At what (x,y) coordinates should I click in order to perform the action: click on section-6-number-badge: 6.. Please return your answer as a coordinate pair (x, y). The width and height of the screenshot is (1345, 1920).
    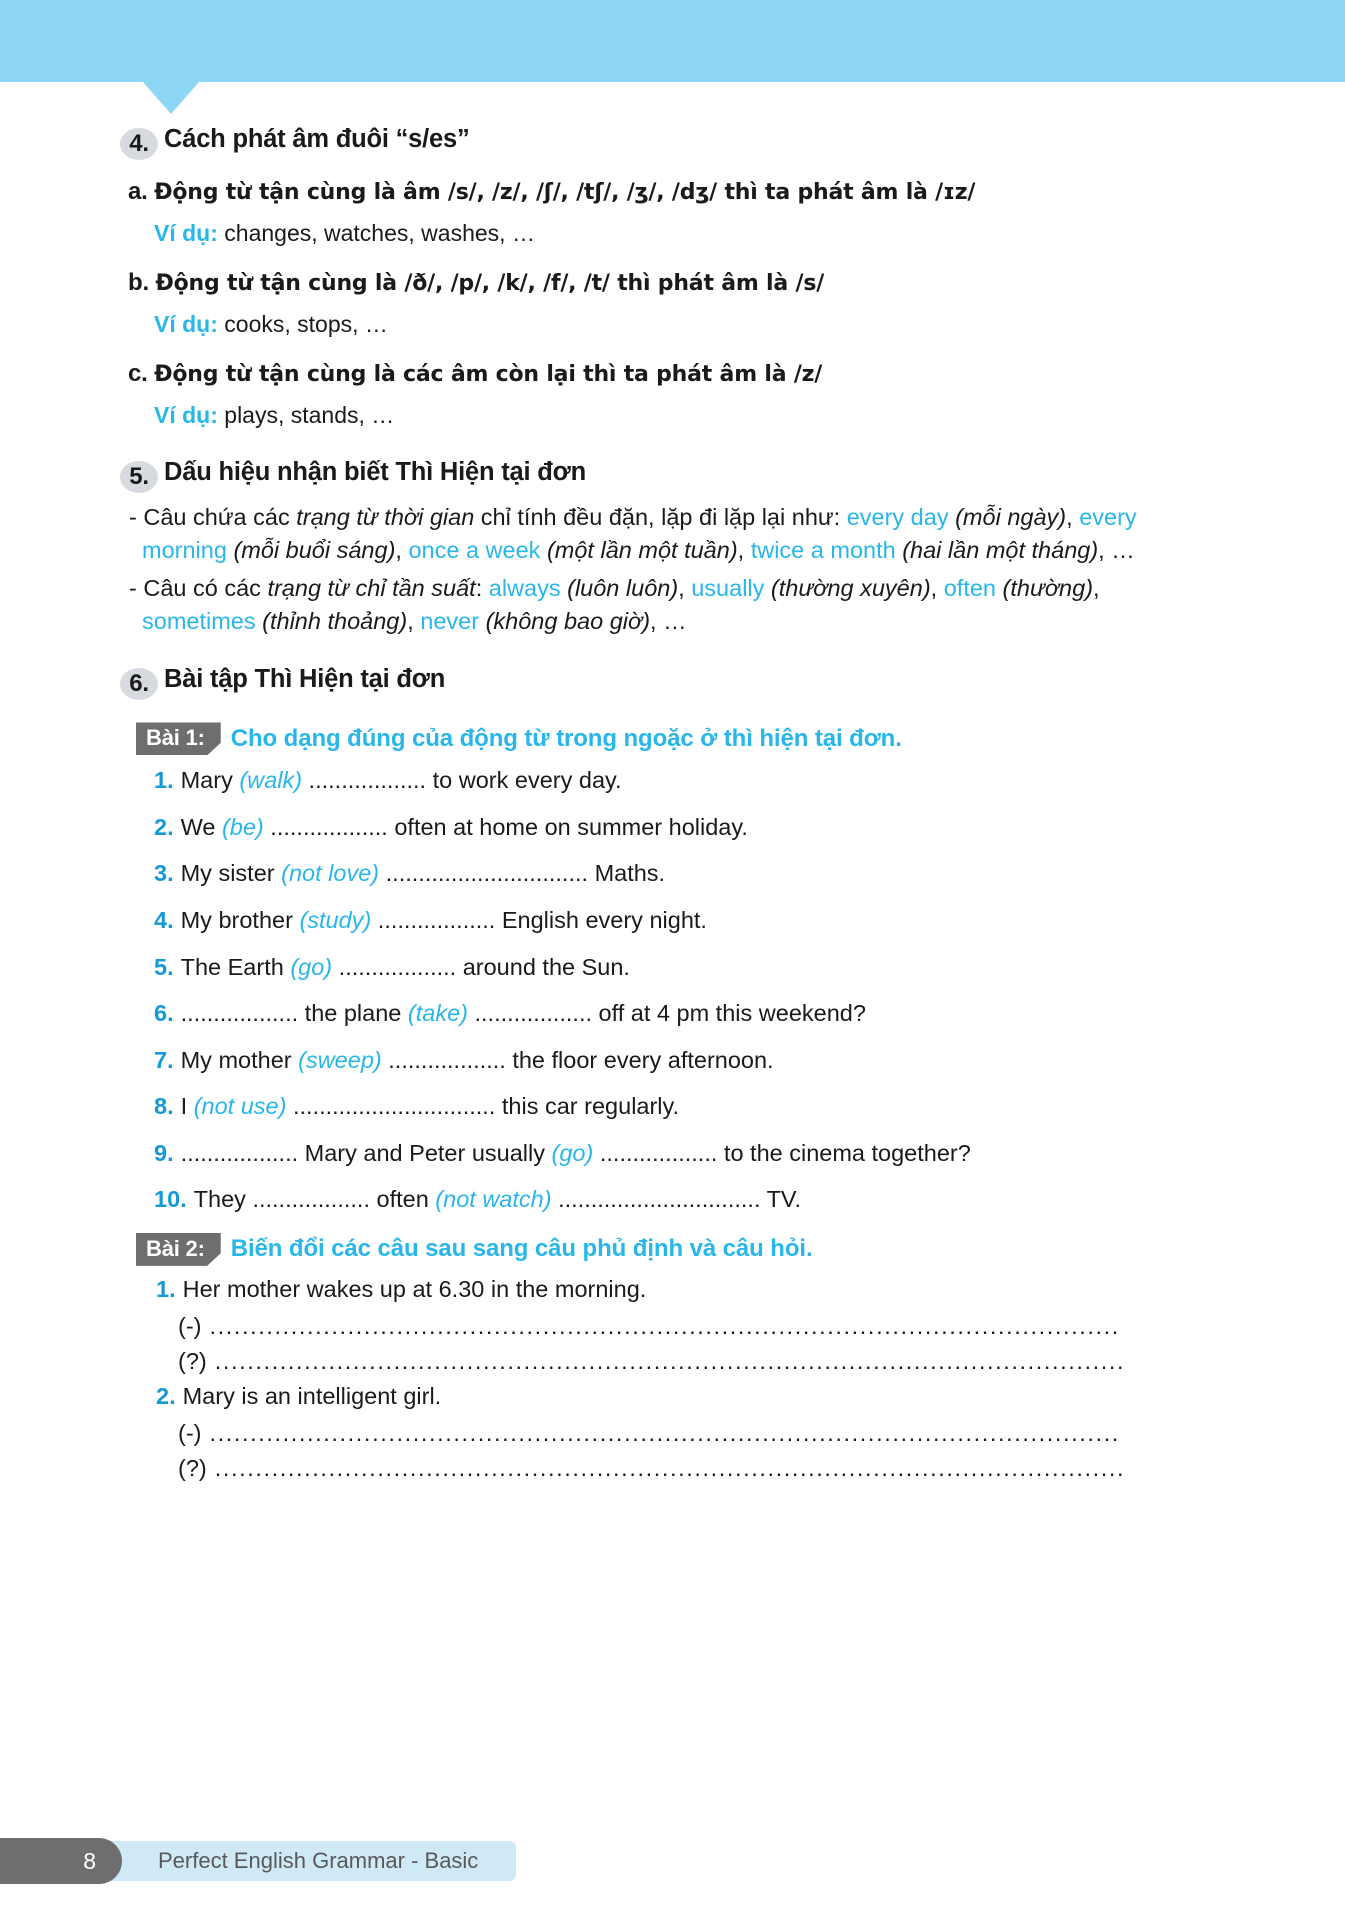
    Looking at the image, I should click on (139, 684).